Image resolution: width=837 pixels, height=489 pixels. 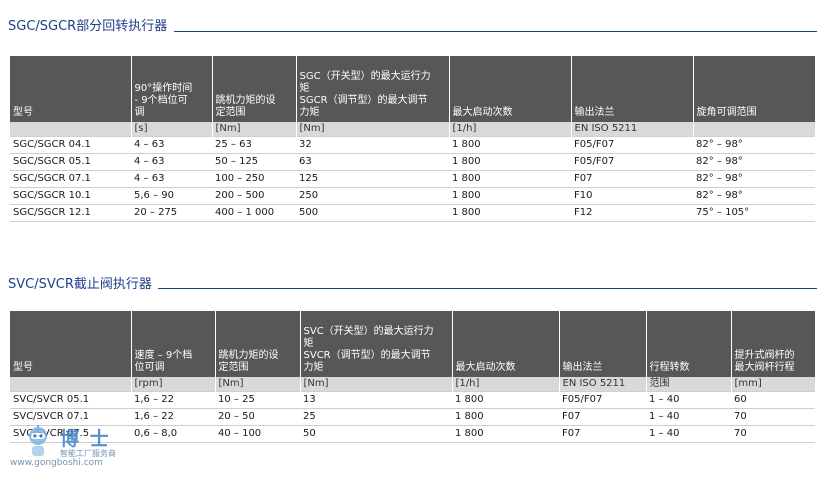 What do you see at coordinates (773, 434) in the screenshot?
I see `table-cell: 70` at bounding box center [773, 434].